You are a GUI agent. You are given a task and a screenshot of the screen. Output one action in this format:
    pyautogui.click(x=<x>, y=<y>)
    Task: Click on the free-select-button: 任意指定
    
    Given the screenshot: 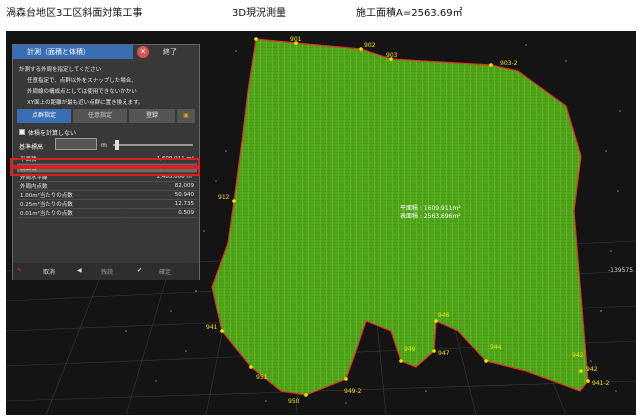 What is the action you would take?
    pyautogui.click(x=100, y=116)
    